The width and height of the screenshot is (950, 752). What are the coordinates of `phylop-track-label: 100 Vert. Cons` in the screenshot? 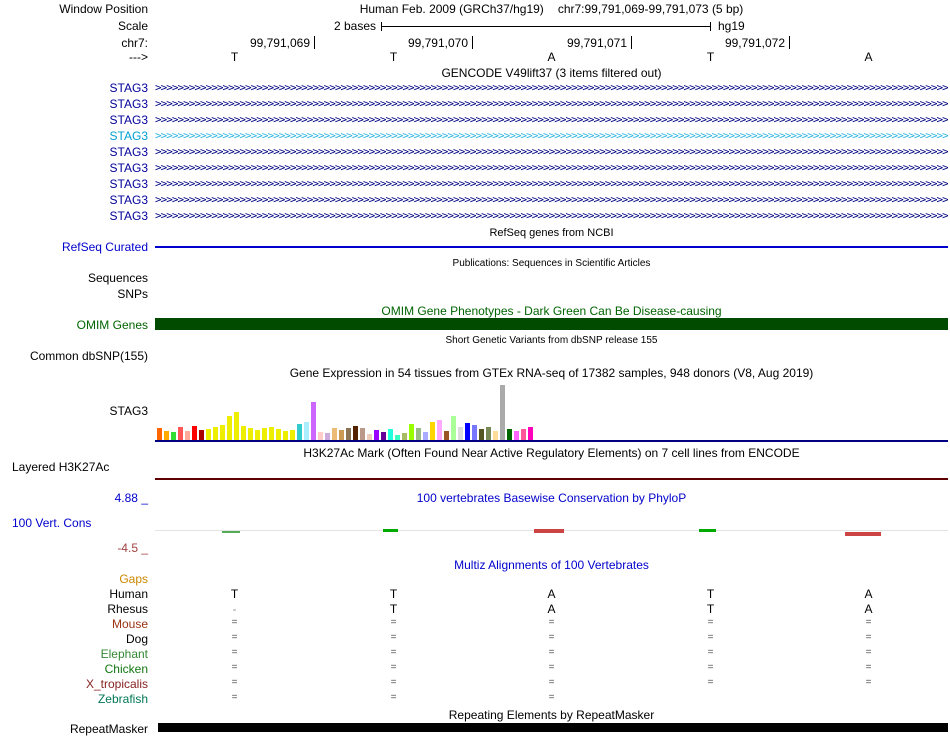 It's located at (51, 523).